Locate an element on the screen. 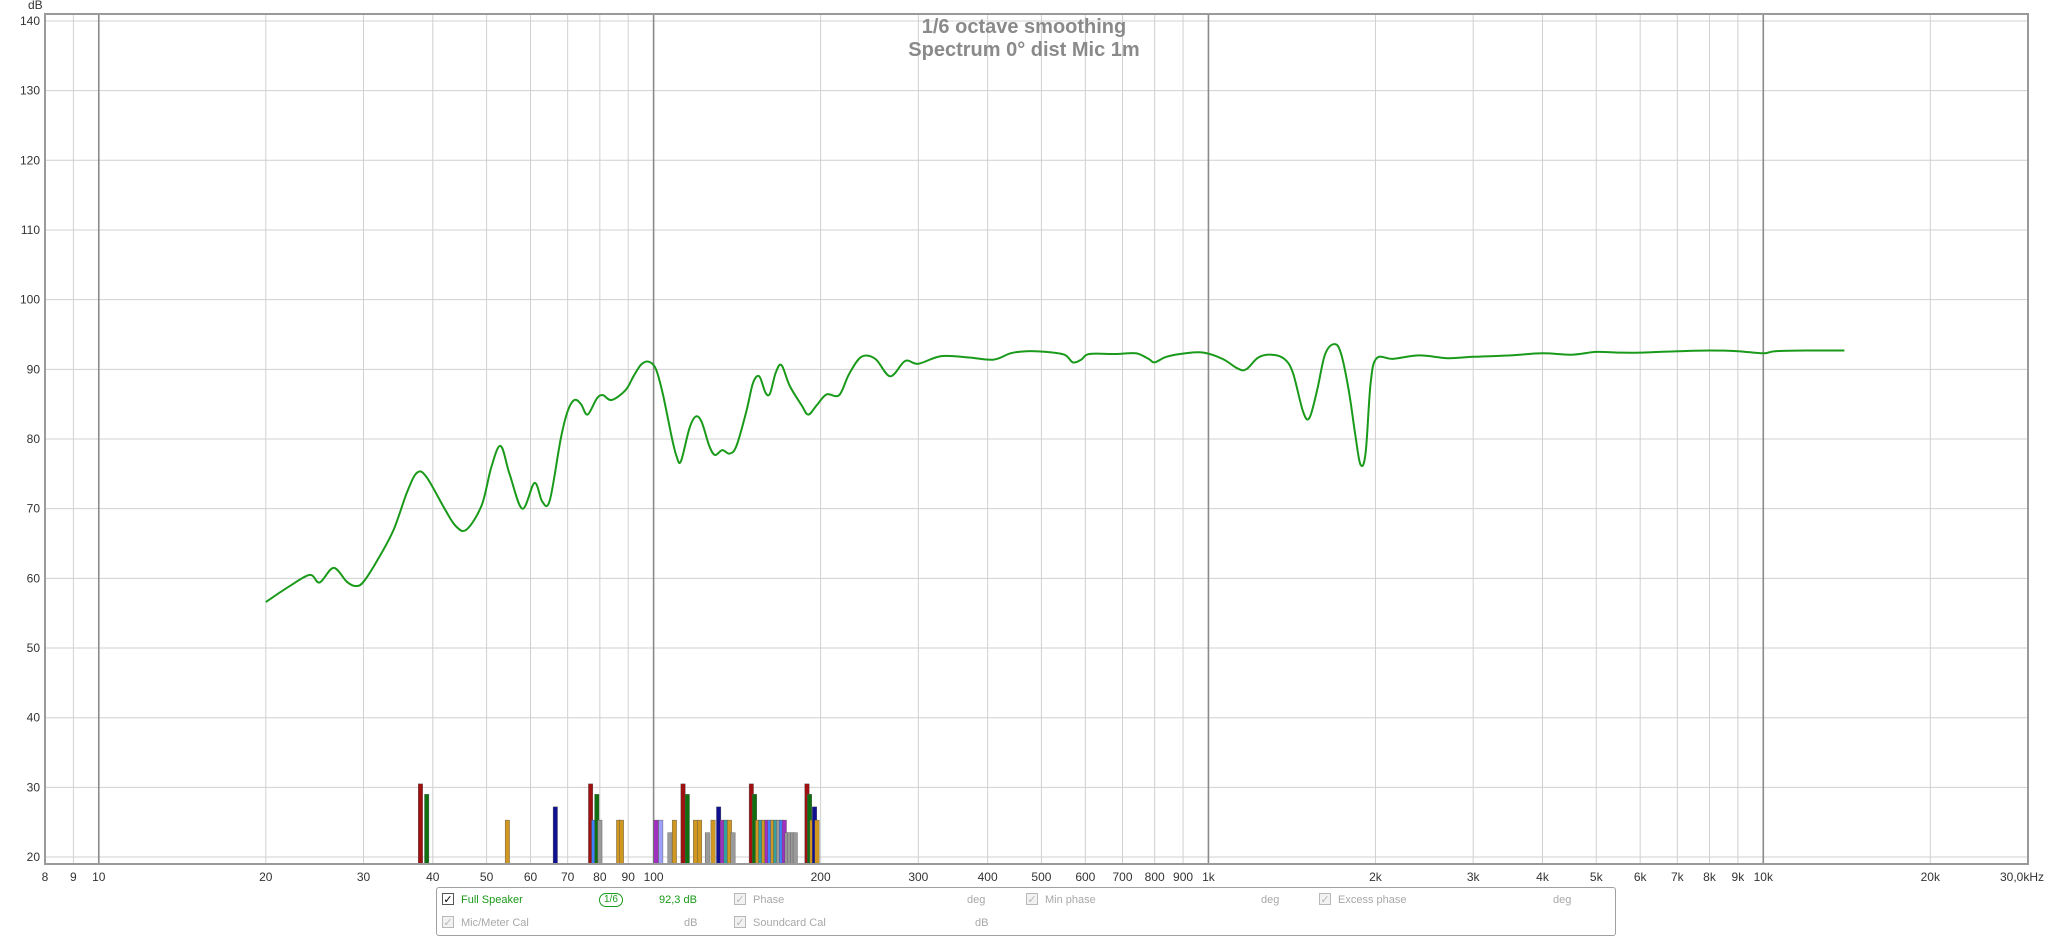 Image resolution: width=2048 pixels, height=937 pixels. mic-meter-cal-unit: dB is located at coordinates (691, 923).